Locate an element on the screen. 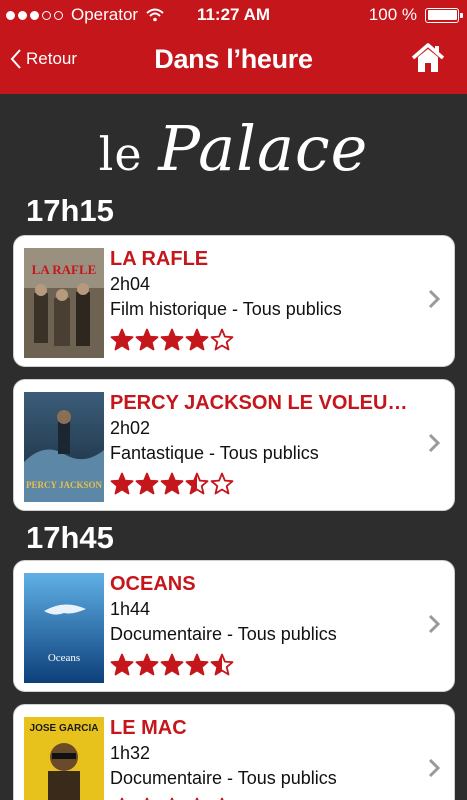  movie-genre: Fantastique - Tous publics is located at coordinates (214, 453).